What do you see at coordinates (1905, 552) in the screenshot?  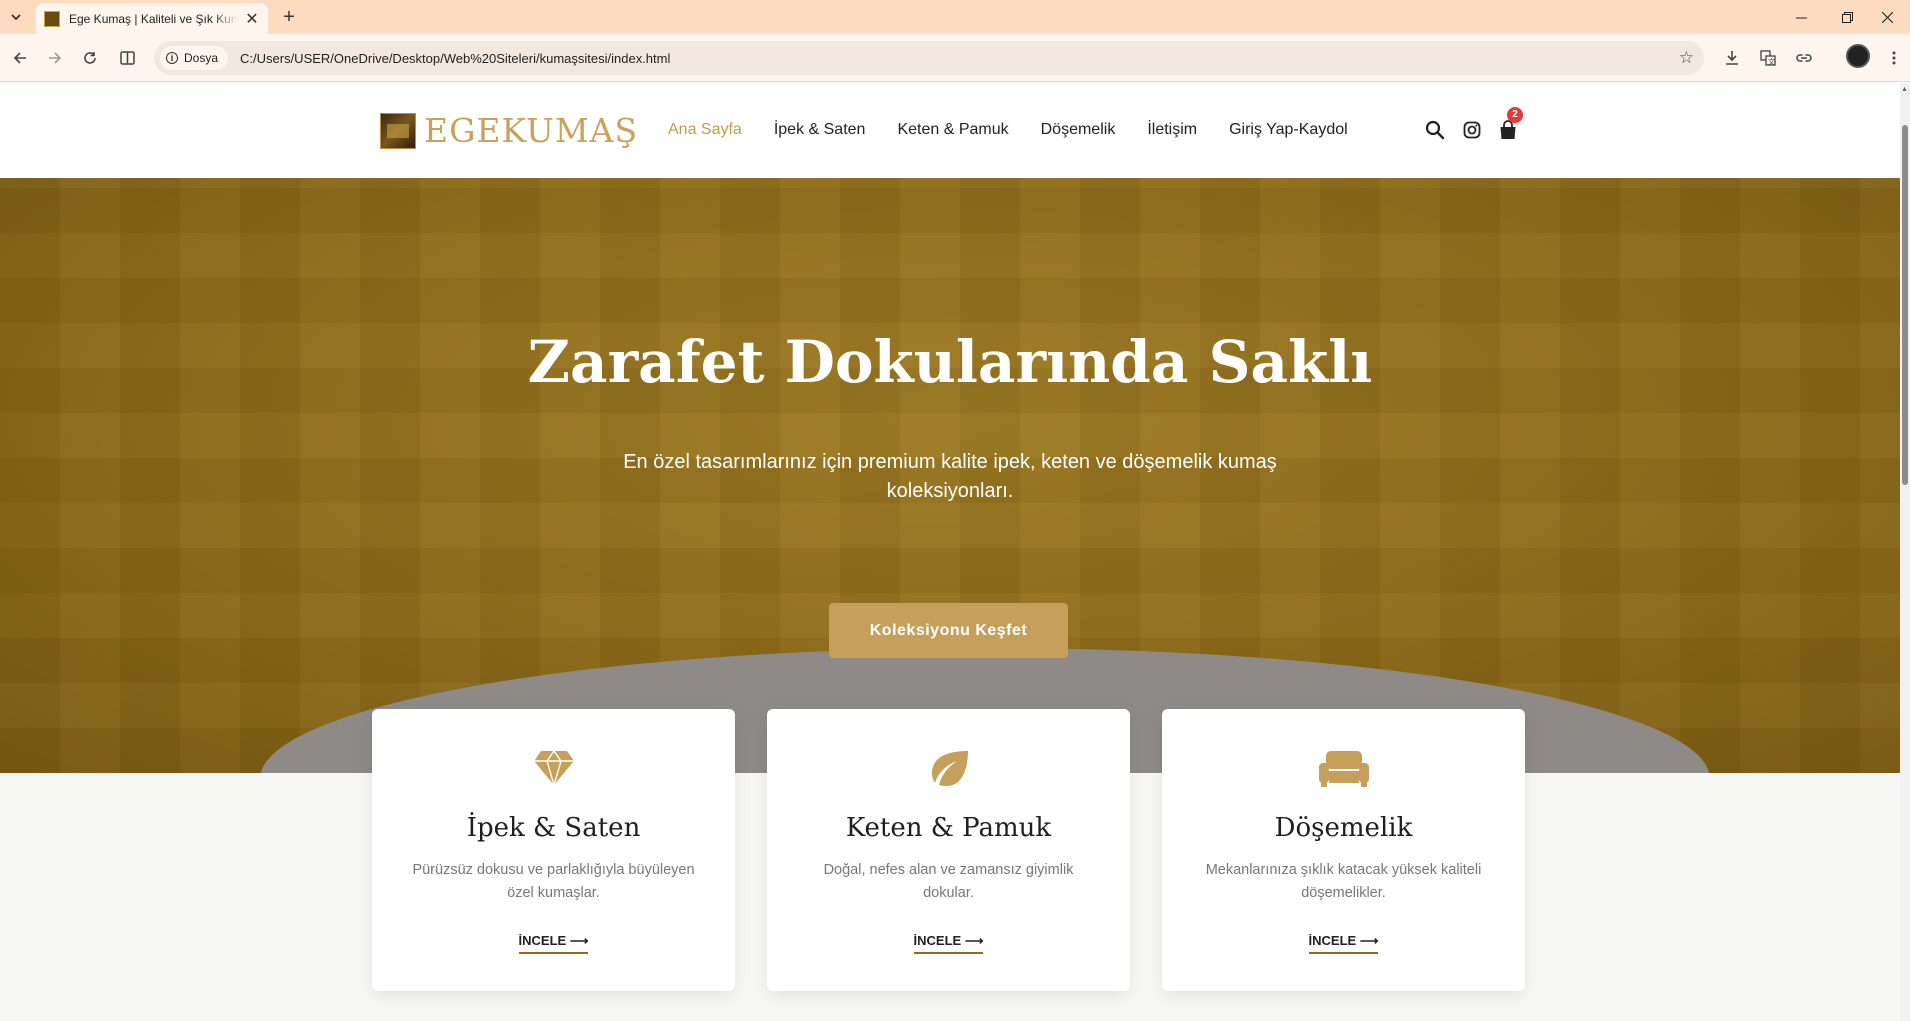 I see `page-scrollbar: ▲` at bounding box center [1905, 552].